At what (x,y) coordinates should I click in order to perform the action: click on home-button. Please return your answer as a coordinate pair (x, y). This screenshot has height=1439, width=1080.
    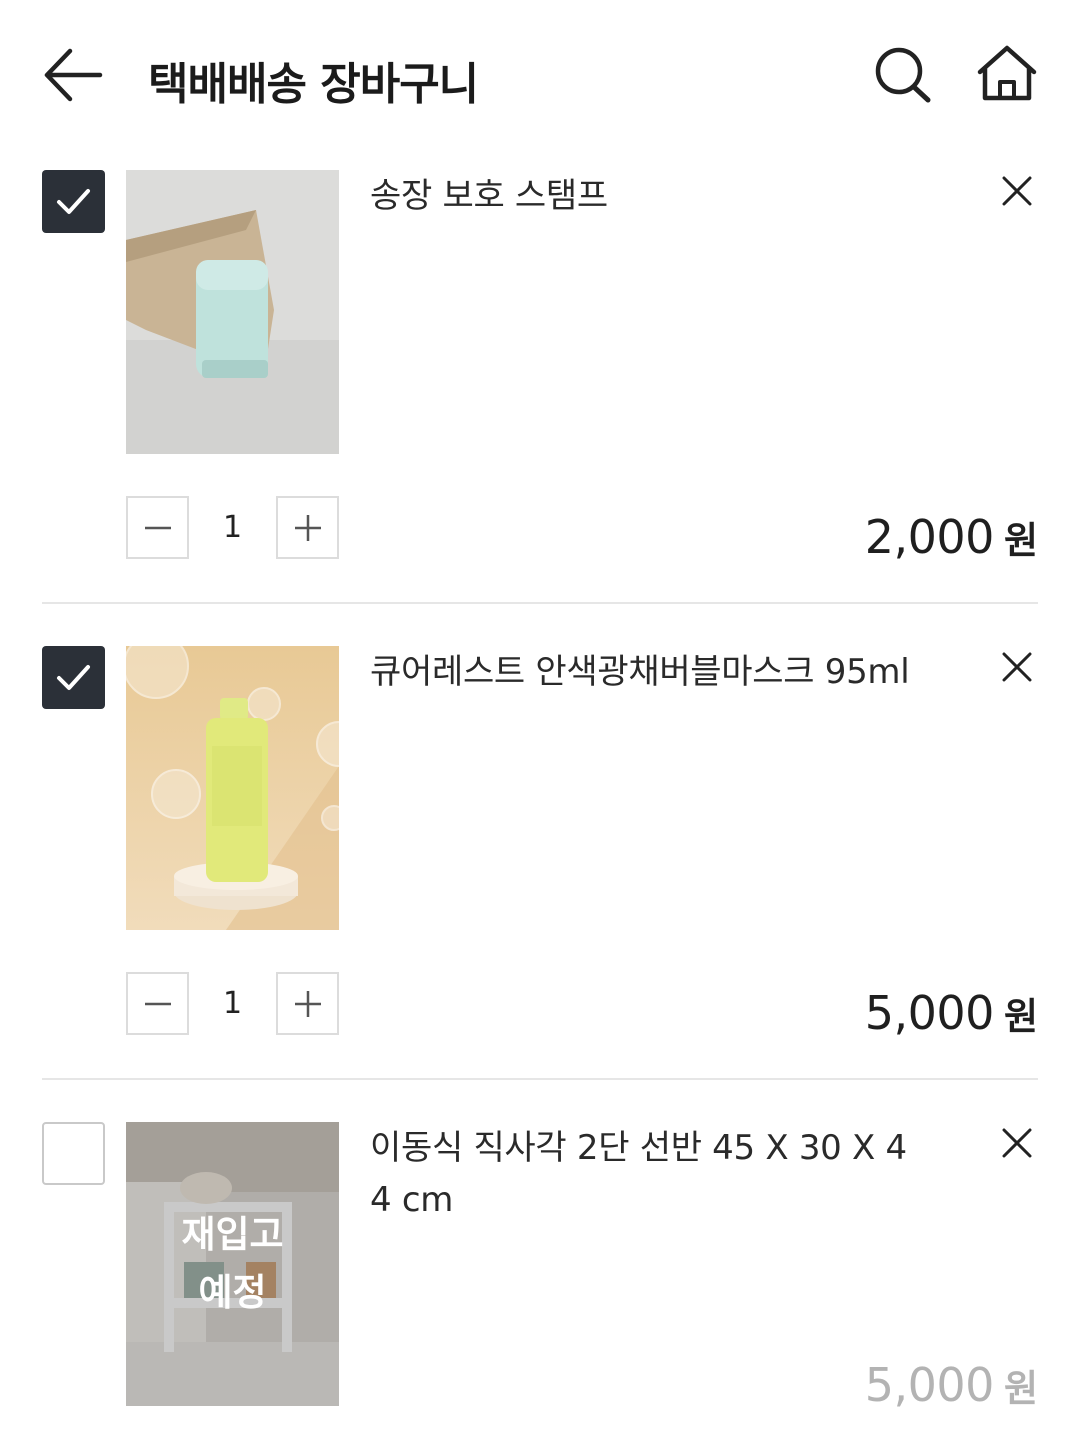
    Looking at the image, I should click on (1007, 73).